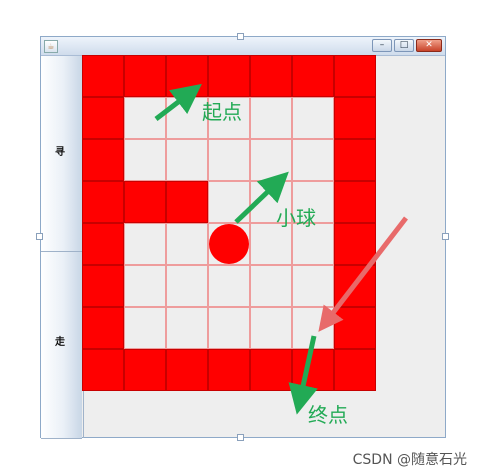 This screenshot has height=475, width=479. Describe the element at coordinates (261, 197) in the screenshot. I see `ball-arrow-icon` at that location.